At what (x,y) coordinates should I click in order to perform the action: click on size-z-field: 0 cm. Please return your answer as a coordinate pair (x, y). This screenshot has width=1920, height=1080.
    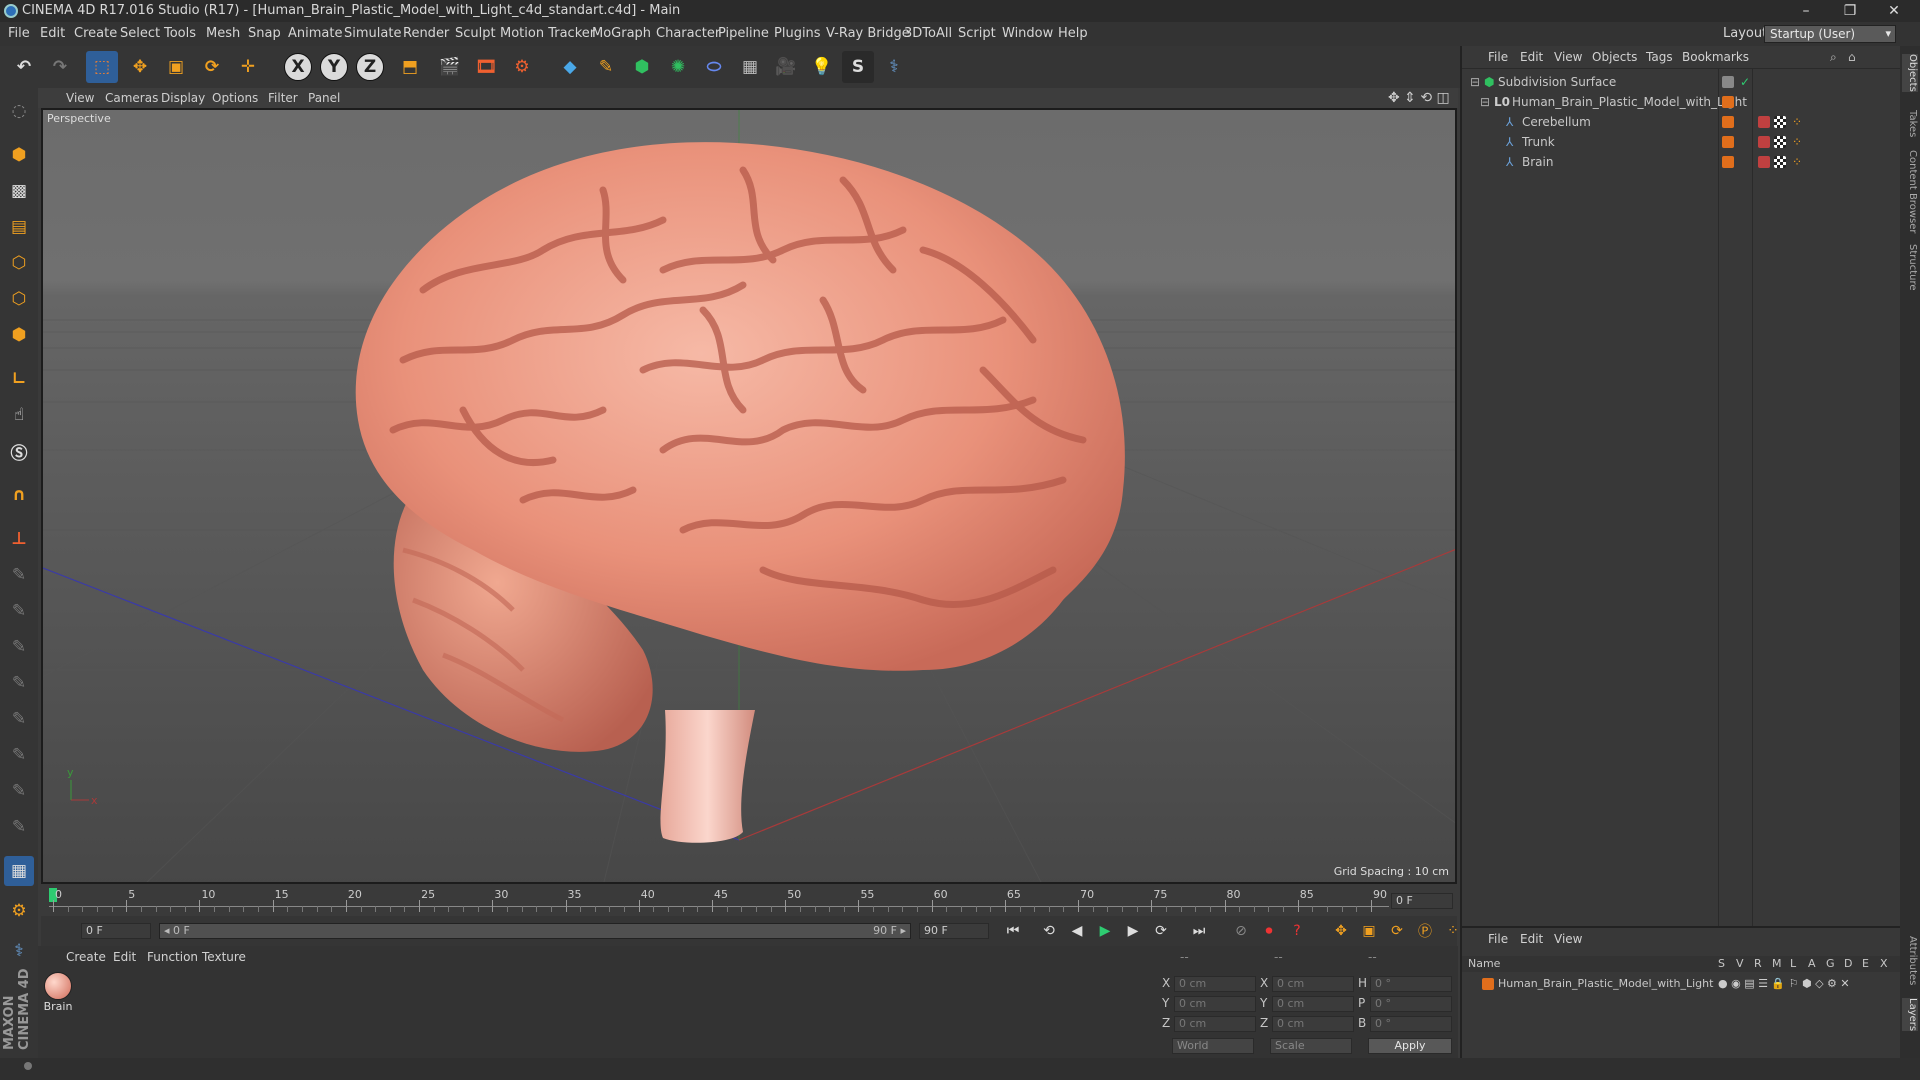
    Looking at the image, I should click on (1313, 1024).